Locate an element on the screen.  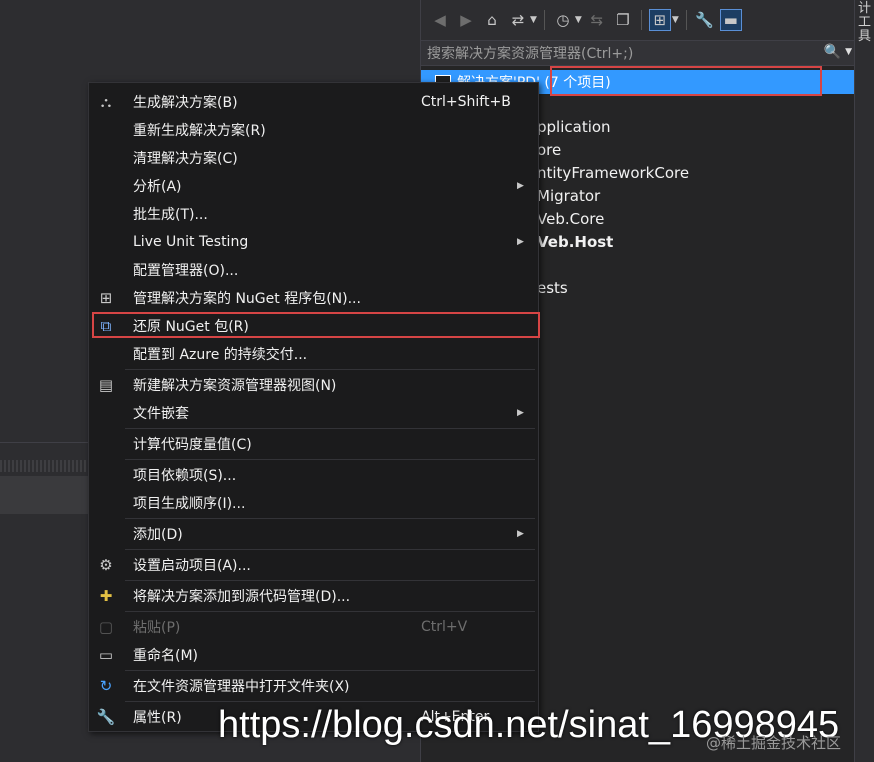
menu-item-label: Live Unit Testing is located at coordinates (191, 242).